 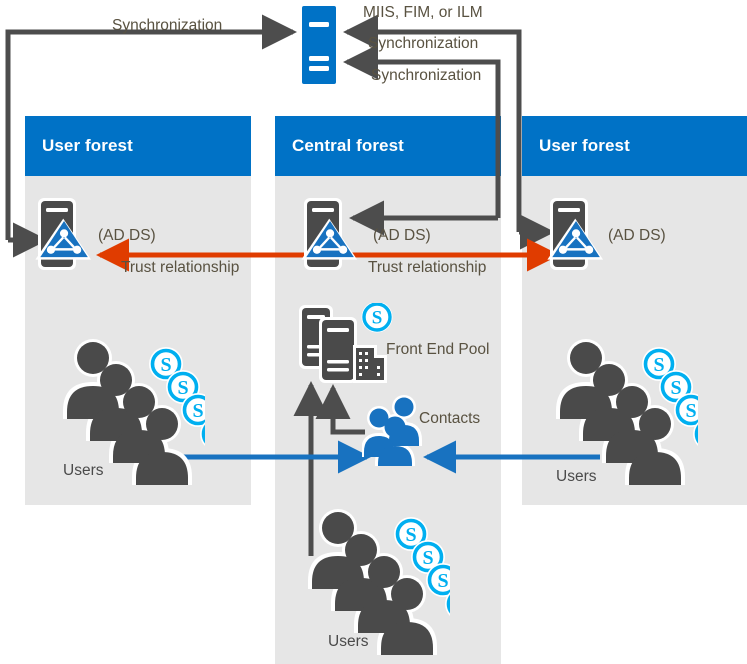 I want to click on miis-fim-ilm-label: MIIS, FIM, or ILM, so click(x=423, y=12).